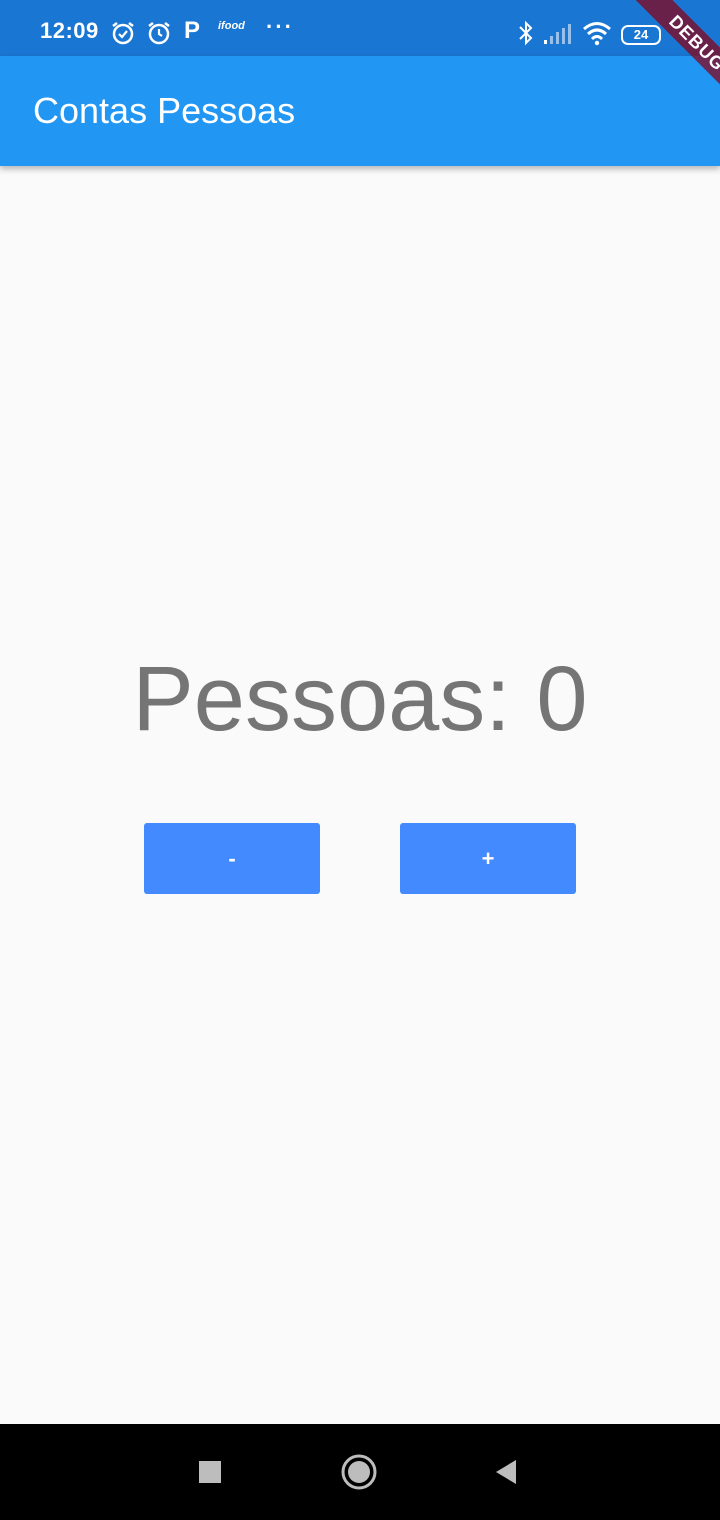 This screenshot has width=720, height=1520. I want to click on alarm-icon, so click(159, 34).